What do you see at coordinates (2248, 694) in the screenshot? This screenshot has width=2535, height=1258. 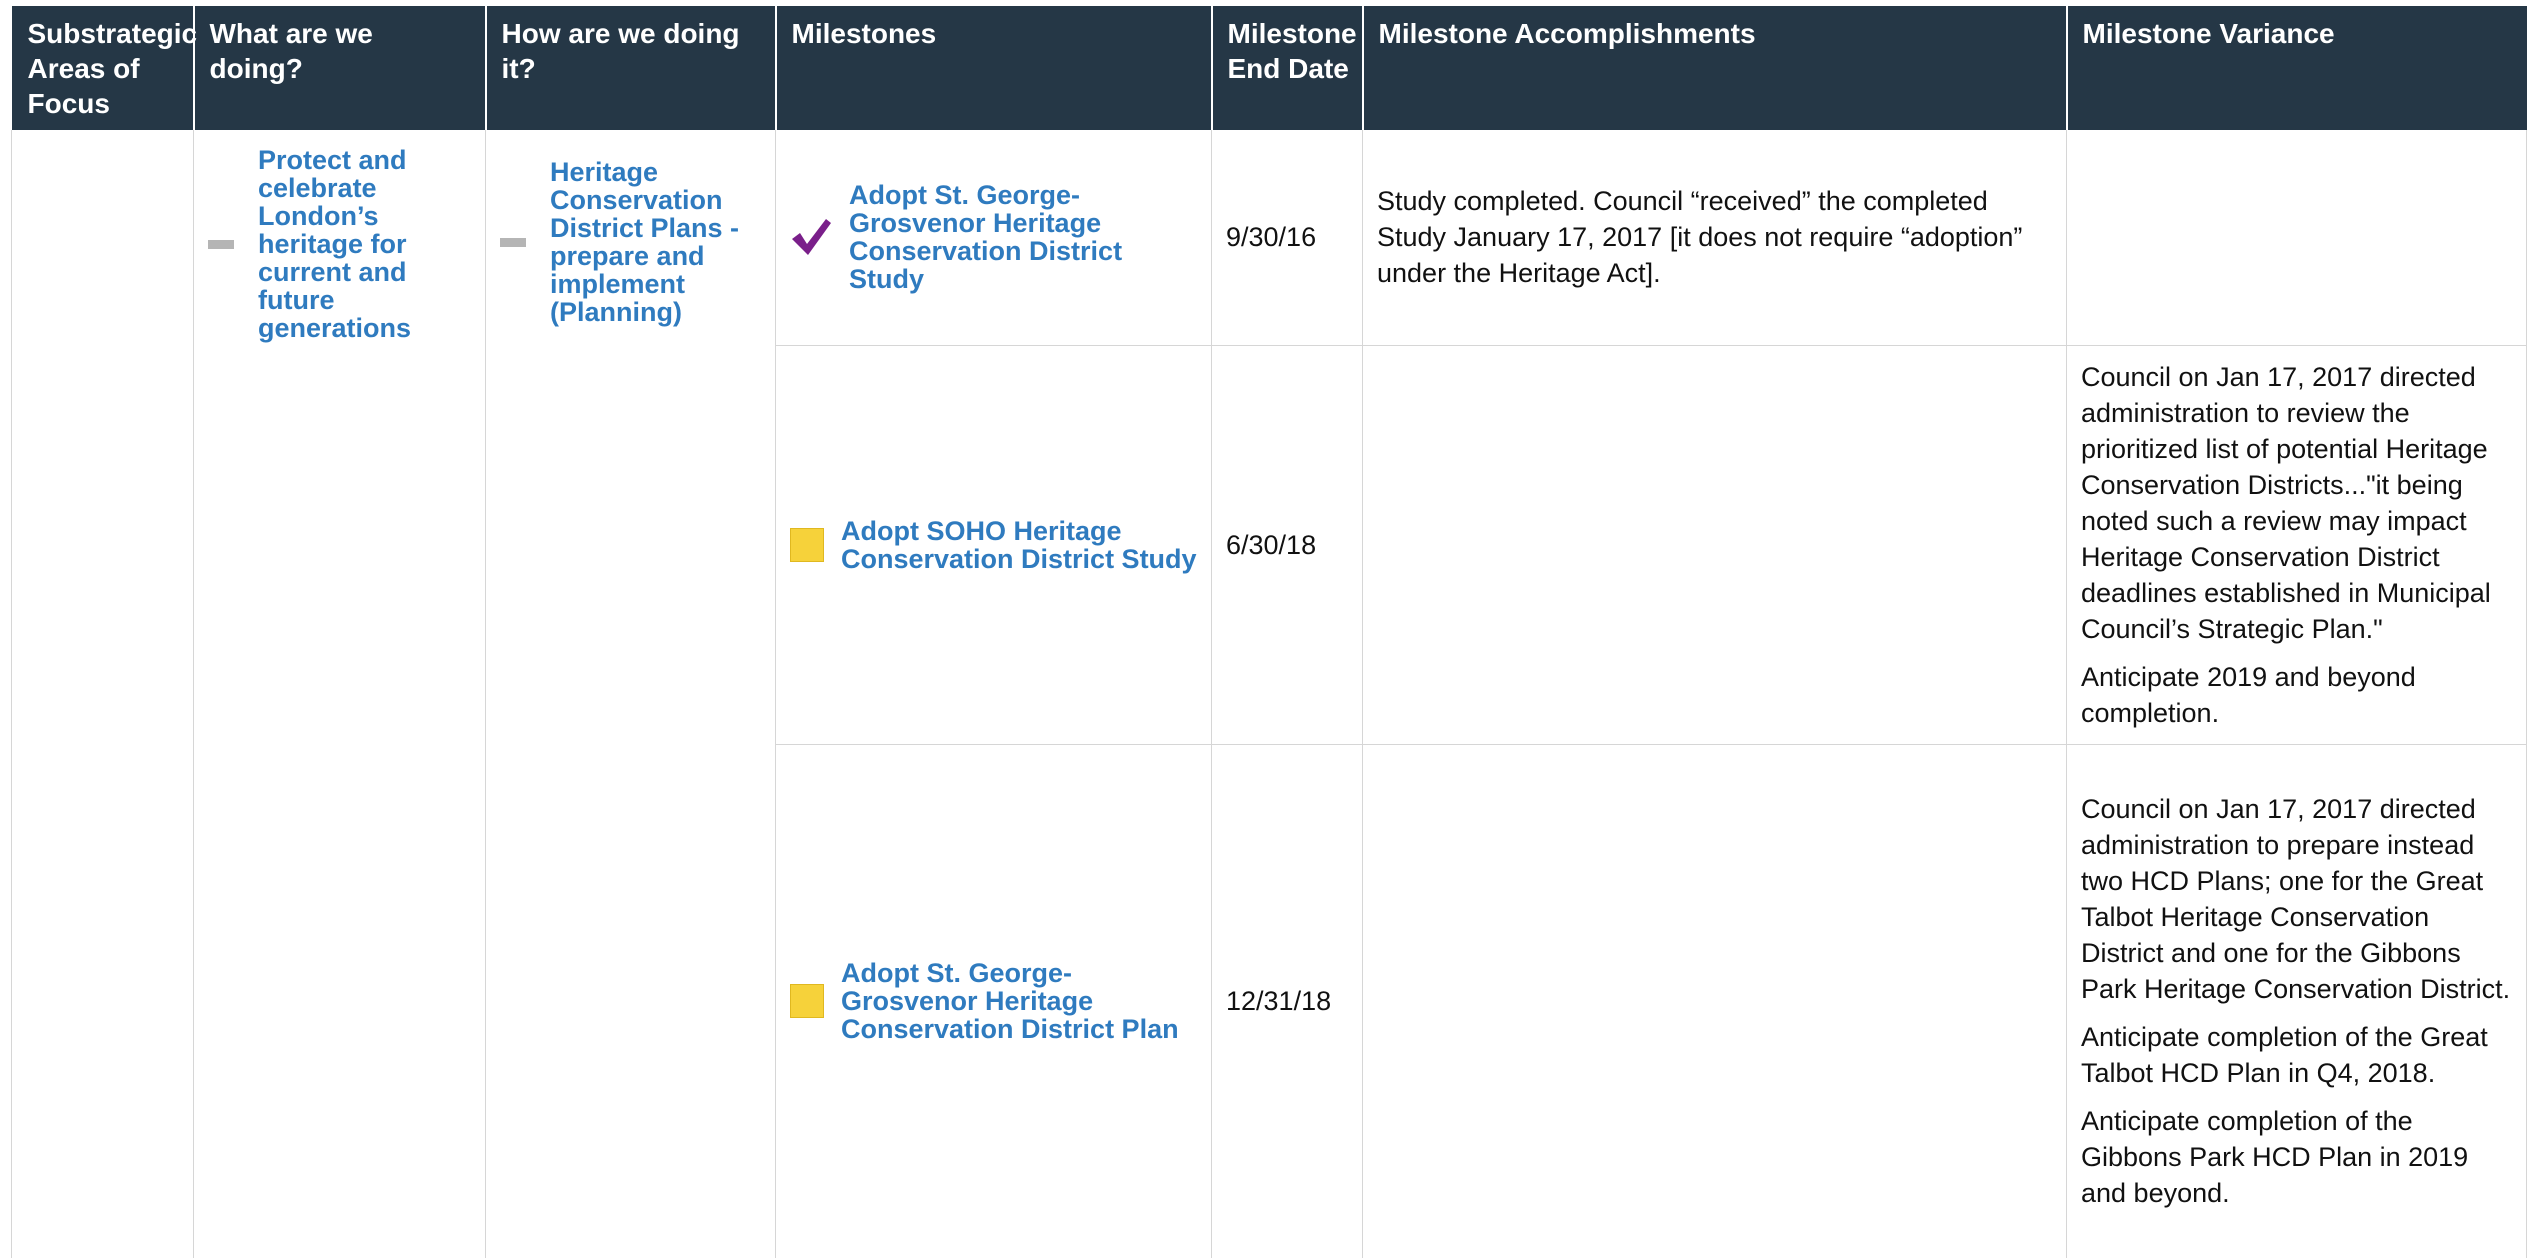 I see `variance-note: Anticipate 2019 and beyond completion.` at bounding box center [2248, 694].